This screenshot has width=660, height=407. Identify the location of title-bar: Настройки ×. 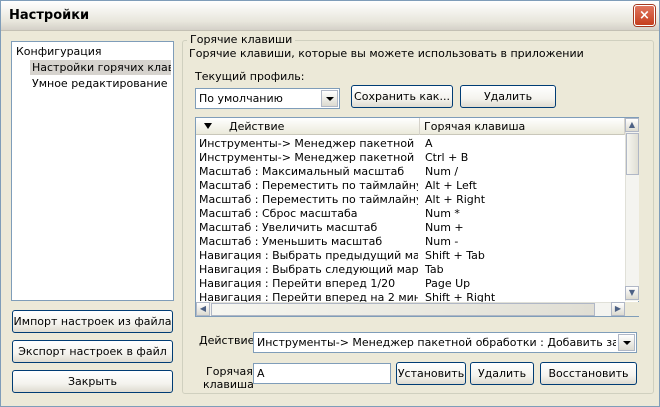
(330, 16).